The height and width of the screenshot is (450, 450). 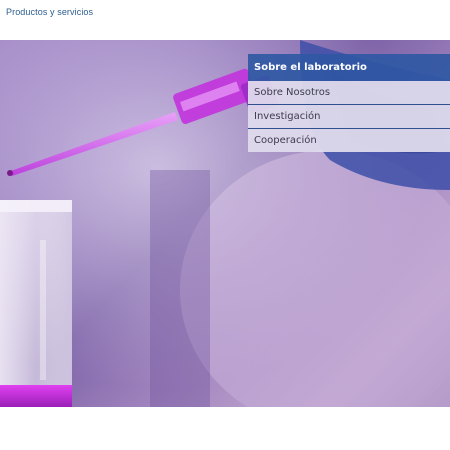 I want to click on side-menu-item-cooperacion: Cooperación, so click(x=349, y=140).